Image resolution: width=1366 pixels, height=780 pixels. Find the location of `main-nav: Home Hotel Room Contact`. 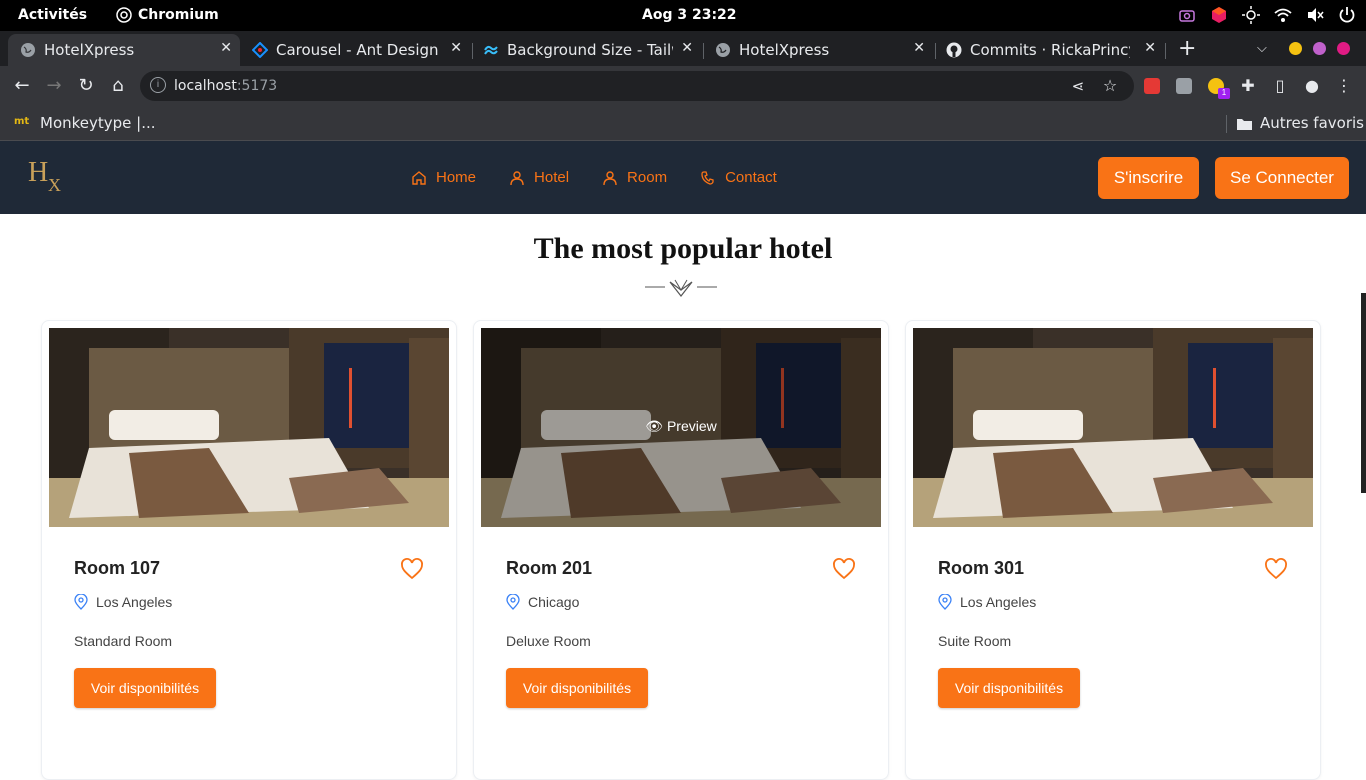

main-nav: Home Hotel Room Contact is located at coordinates (610, 177).